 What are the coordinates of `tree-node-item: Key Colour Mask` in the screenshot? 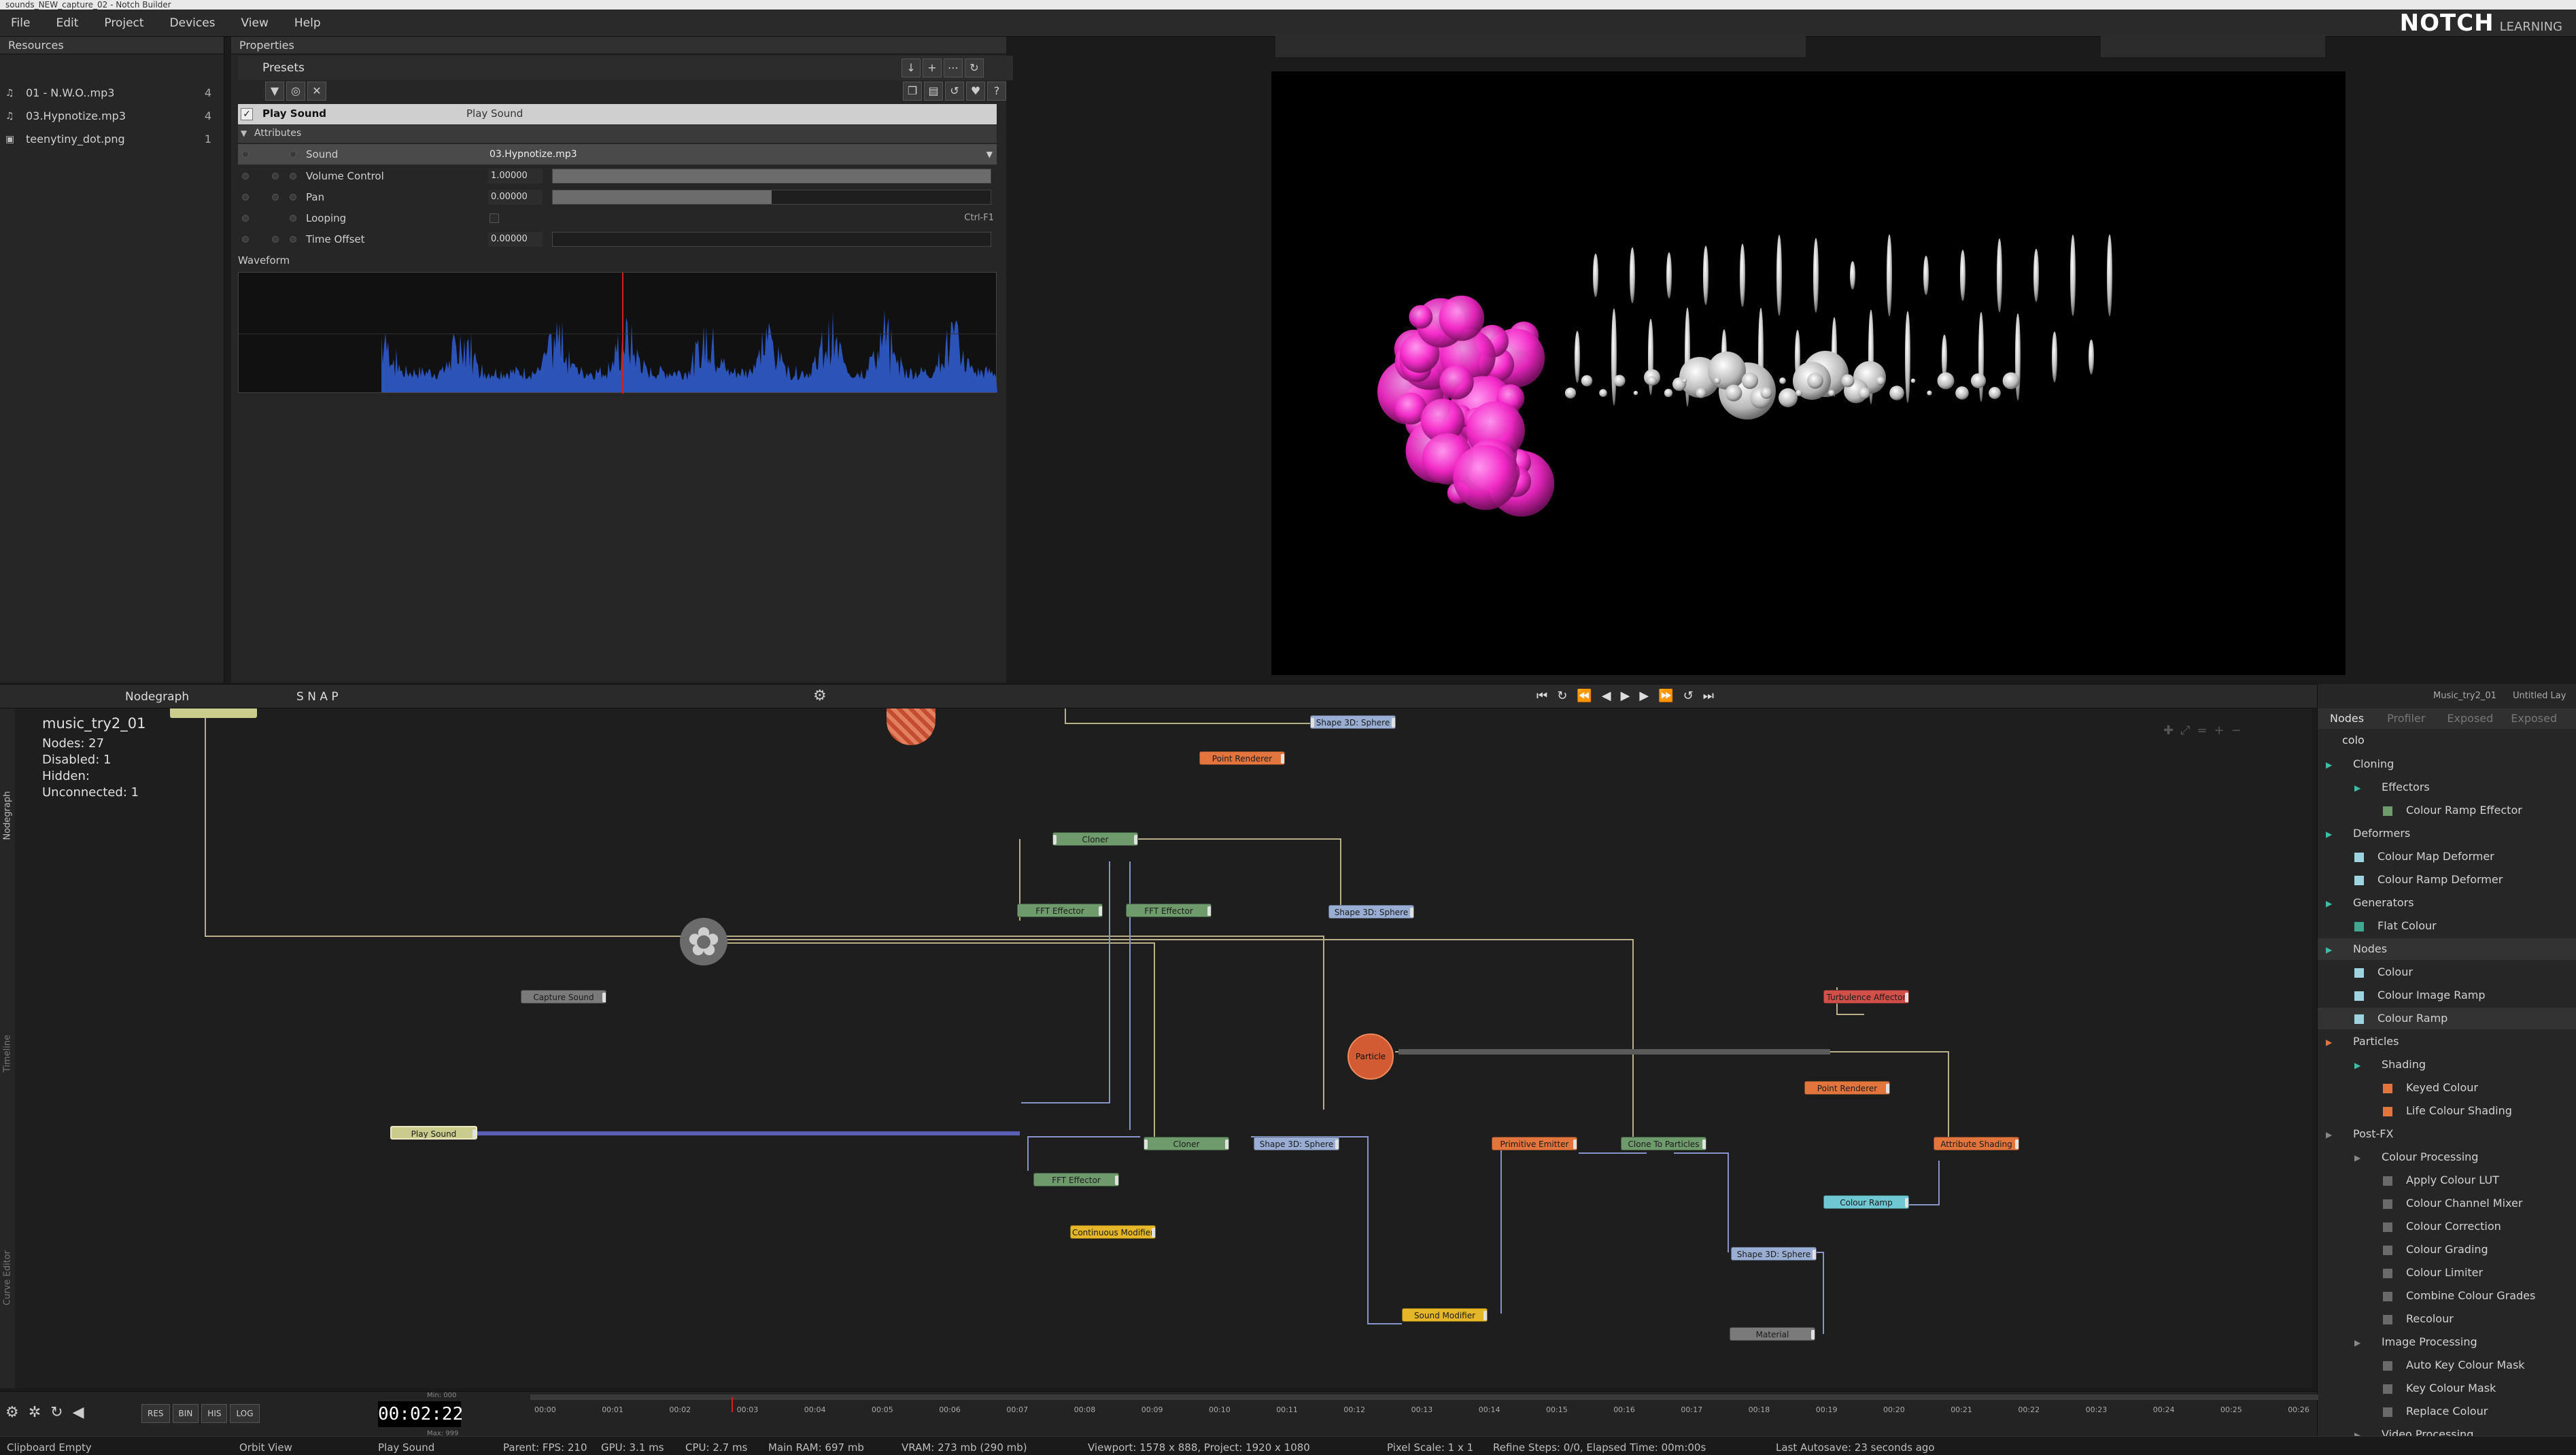 It's located at (2439, 1388).